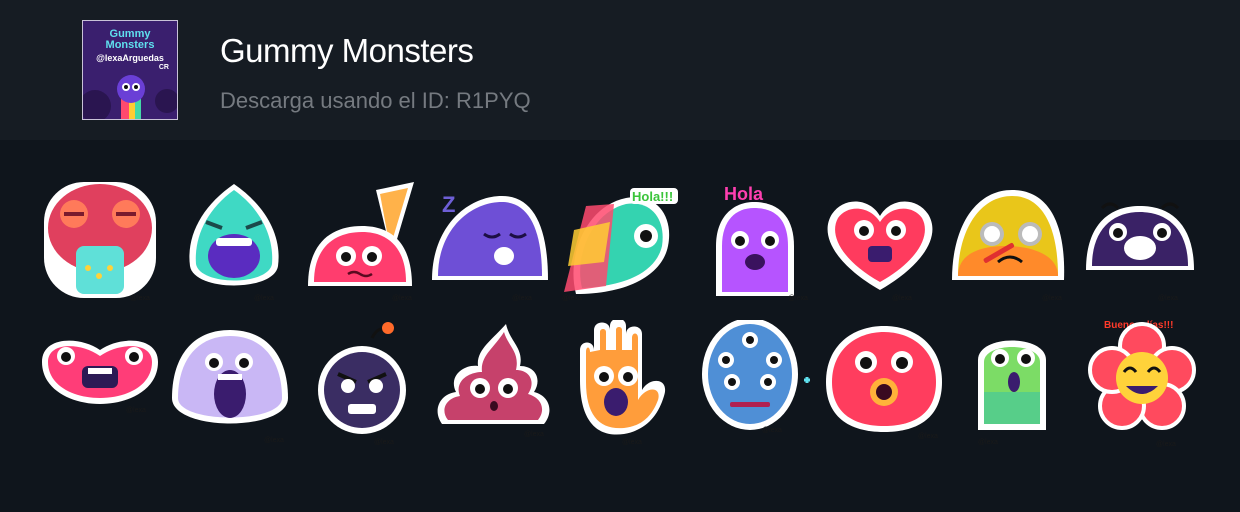 Image resolution: width=1240 pixels, height=512 pixels. I want to click on sticker-surprised-red-monster: @lexa, so click(884, 385).